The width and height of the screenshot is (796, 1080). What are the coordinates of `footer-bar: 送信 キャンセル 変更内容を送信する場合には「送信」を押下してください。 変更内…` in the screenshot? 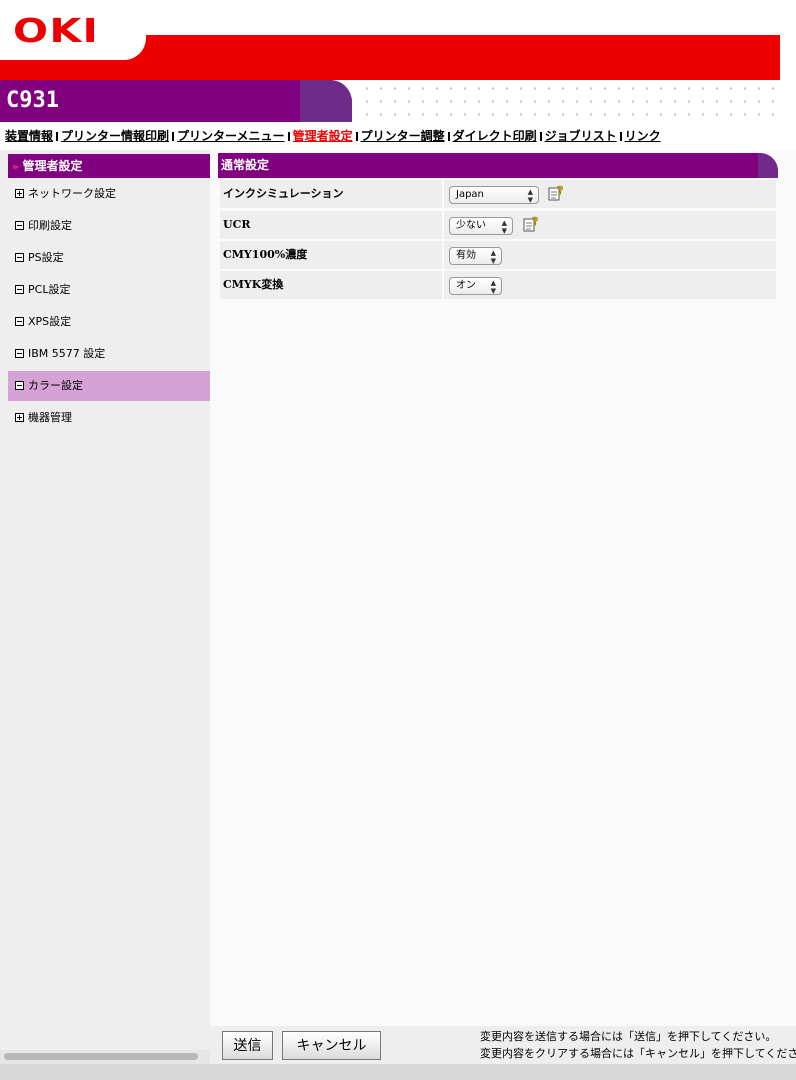 It's located at (503, 1045).